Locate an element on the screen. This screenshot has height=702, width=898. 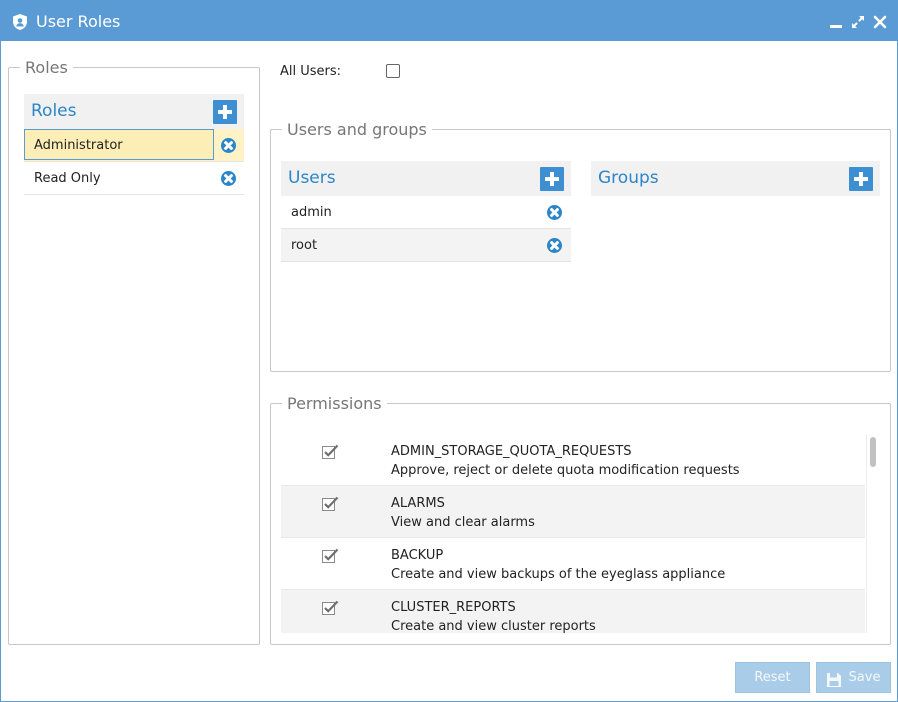
roles-panel-header: Roles is located at coordinates (134, 111).